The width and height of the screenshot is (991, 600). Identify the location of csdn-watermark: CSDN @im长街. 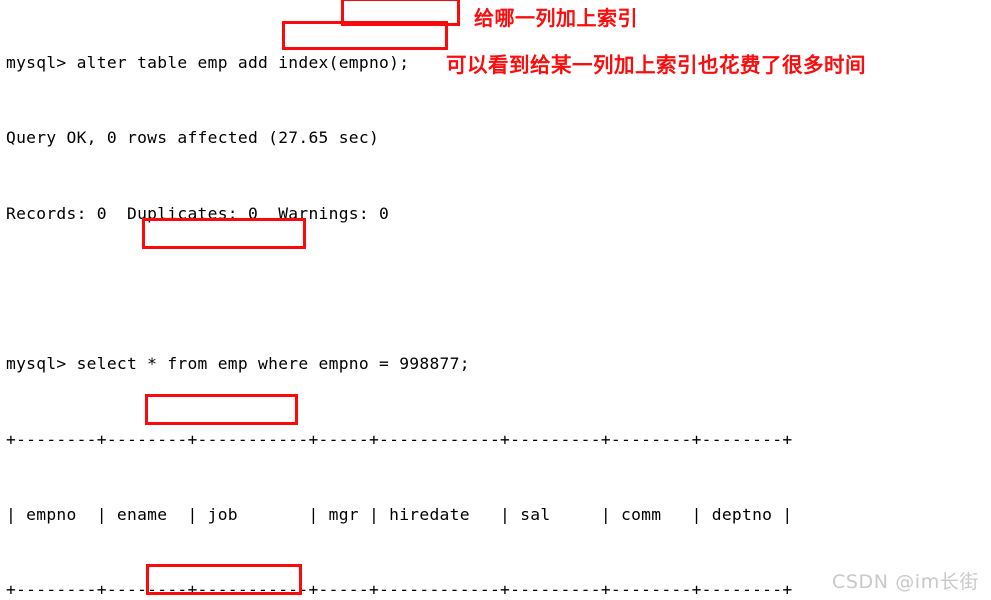
(905, 582).